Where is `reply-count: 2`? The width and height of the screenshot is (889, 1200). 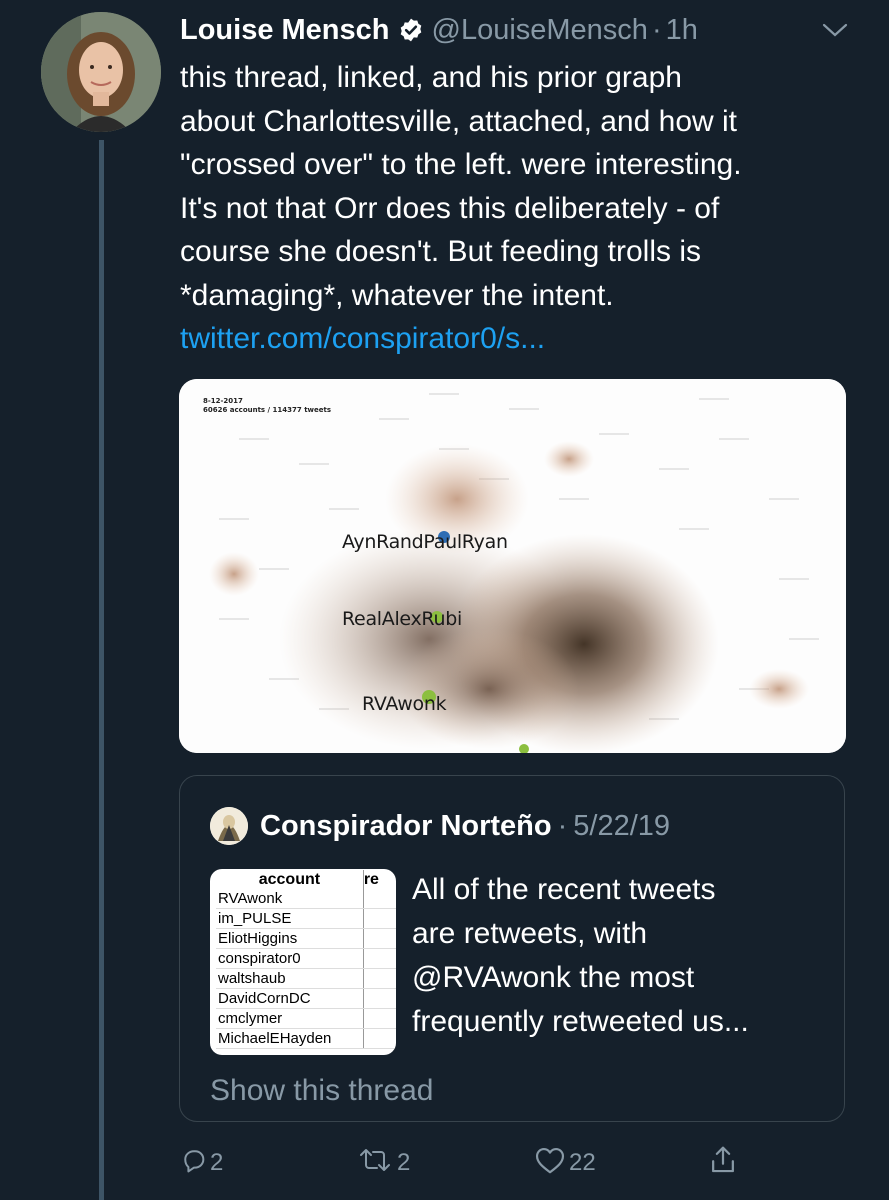
reply-count: 2 is located at coordinates (217, 1162).